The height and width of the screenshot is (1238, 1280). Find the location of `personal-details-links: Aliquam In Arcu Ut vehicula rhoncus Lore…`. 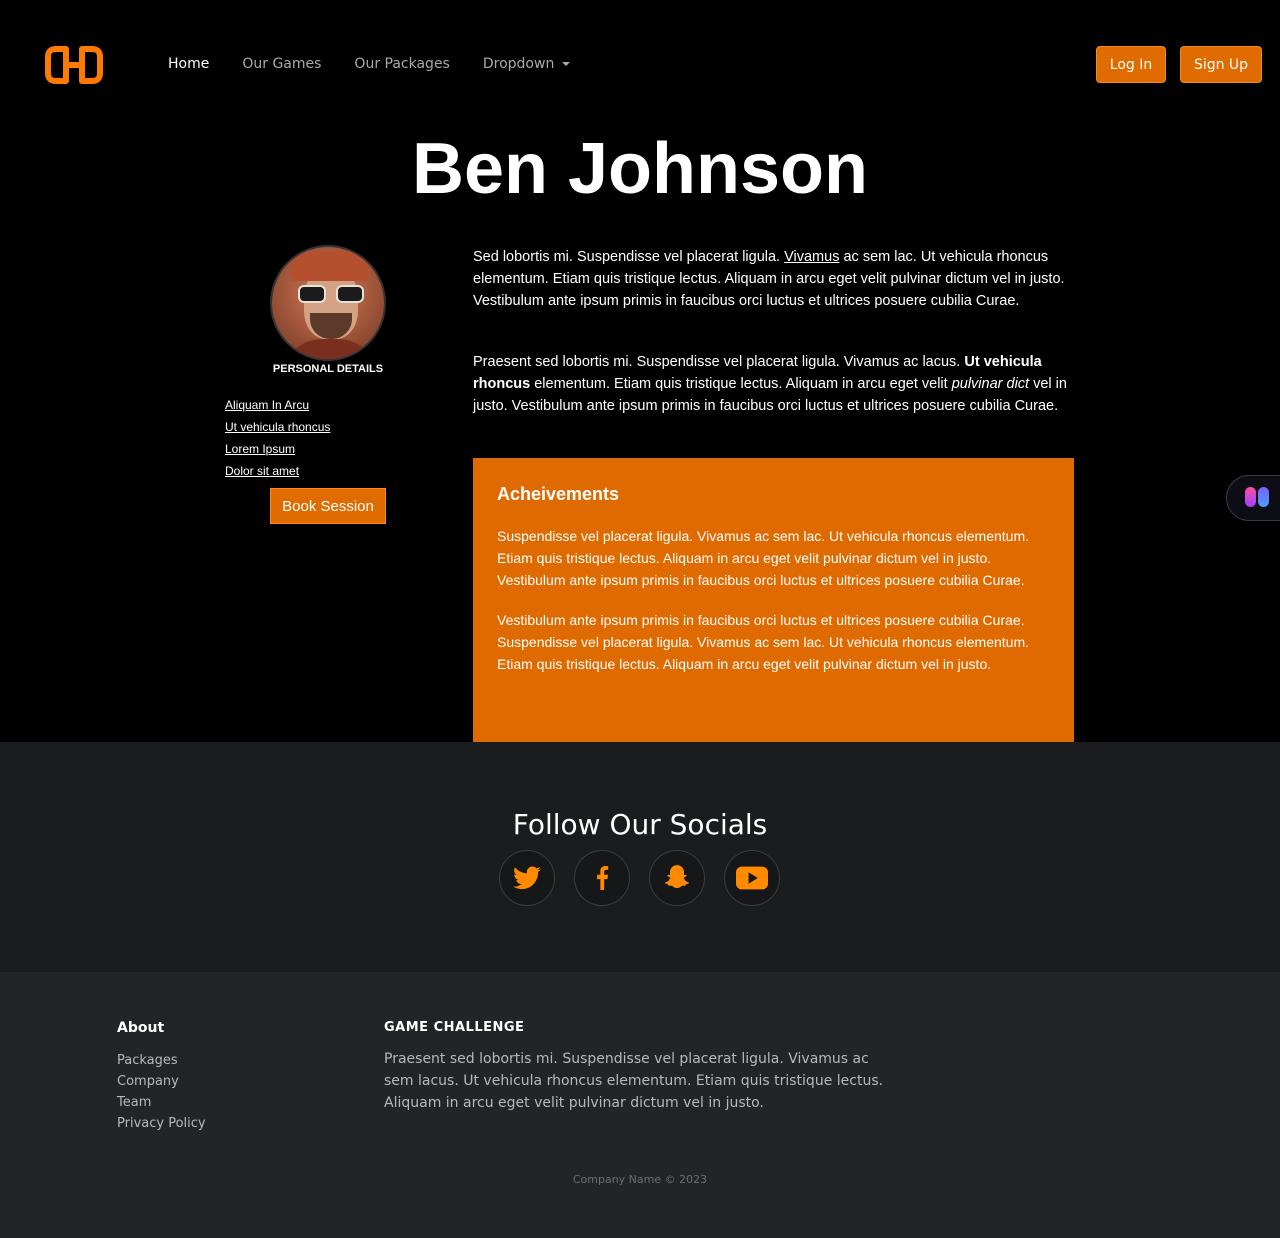

personal-details-links: Aliquam In Arcu Ut vehicula rhoncus Lore… is located at coordinates (277, 441).